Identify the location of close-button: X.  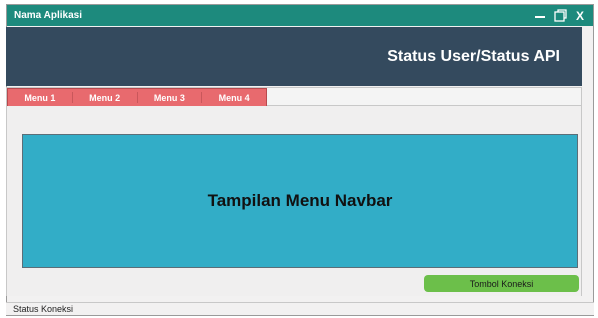
(580, 16).